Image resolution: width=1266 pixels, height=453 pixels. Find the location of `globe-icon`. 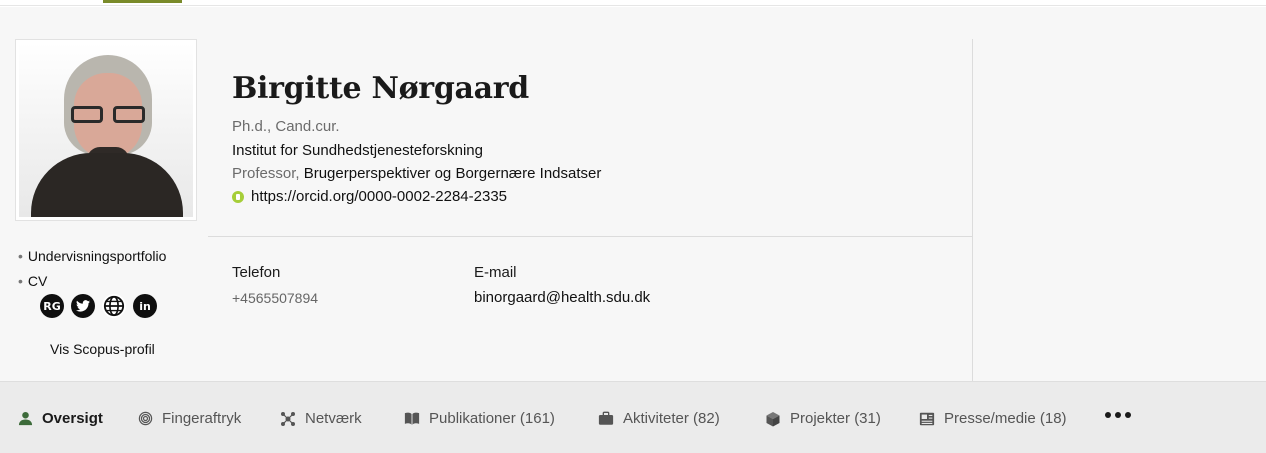

globe-icon is located at coordinates (114, 306).